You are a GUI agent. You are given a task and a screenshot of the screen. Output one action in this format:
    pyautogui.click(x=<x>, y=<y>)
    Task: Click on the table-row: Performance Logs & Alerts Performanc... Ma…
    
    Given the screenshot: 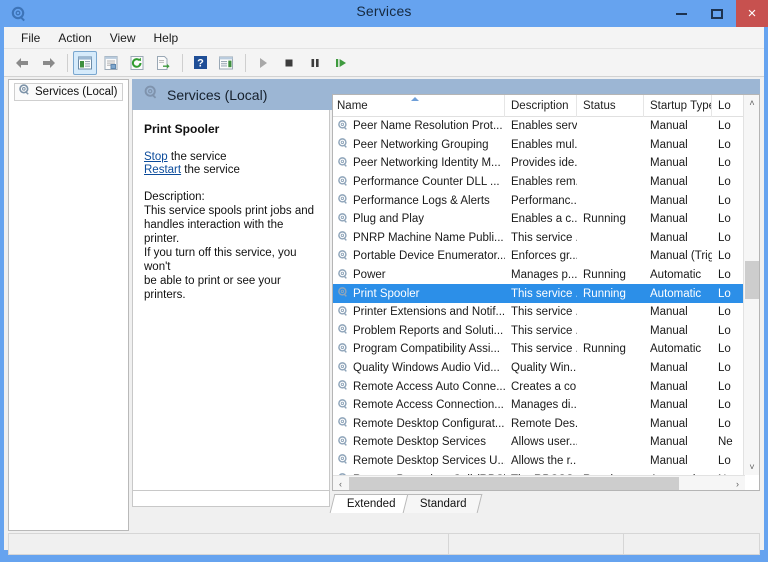 What is the action you would take?
    pyautogui.click(x=539, y=200)
    